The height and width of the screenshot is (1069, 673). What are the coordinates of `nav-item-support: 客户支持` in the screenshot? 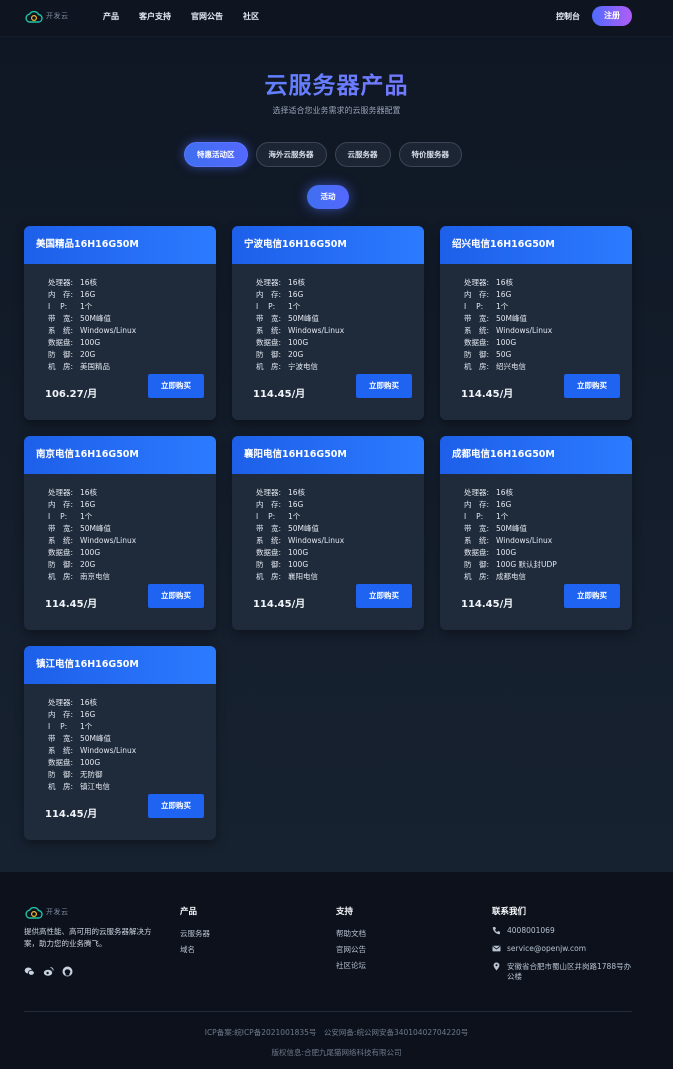 It's located at (155, 16).